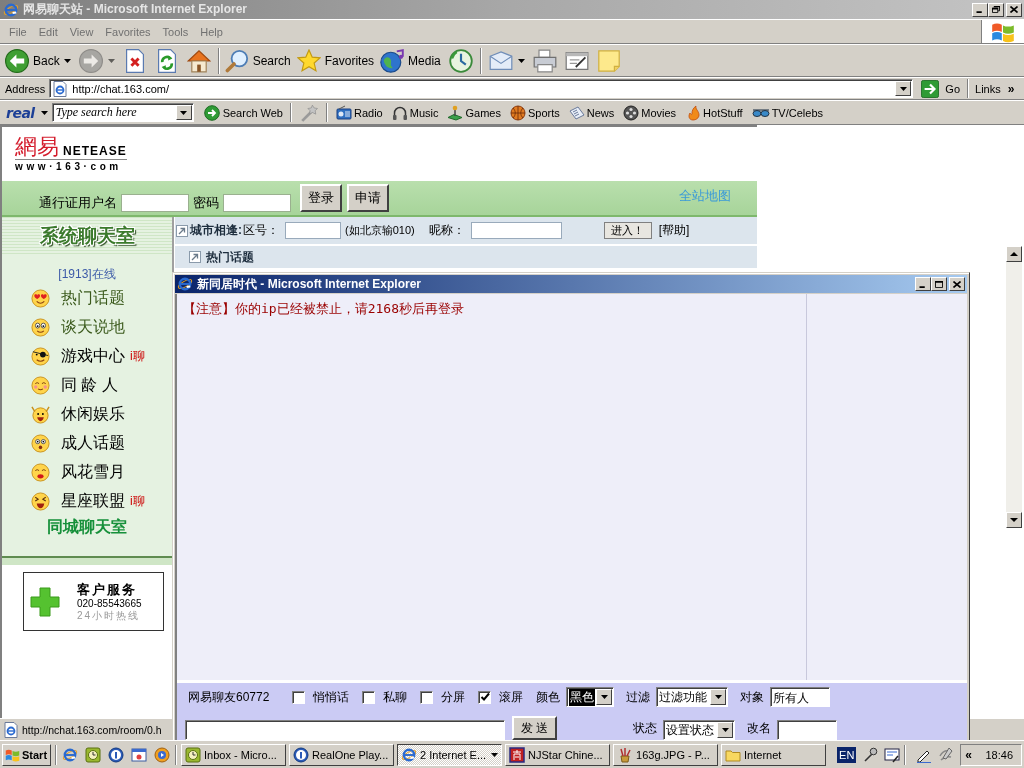  I want to click on password-label: 密码, so click(206, 203).